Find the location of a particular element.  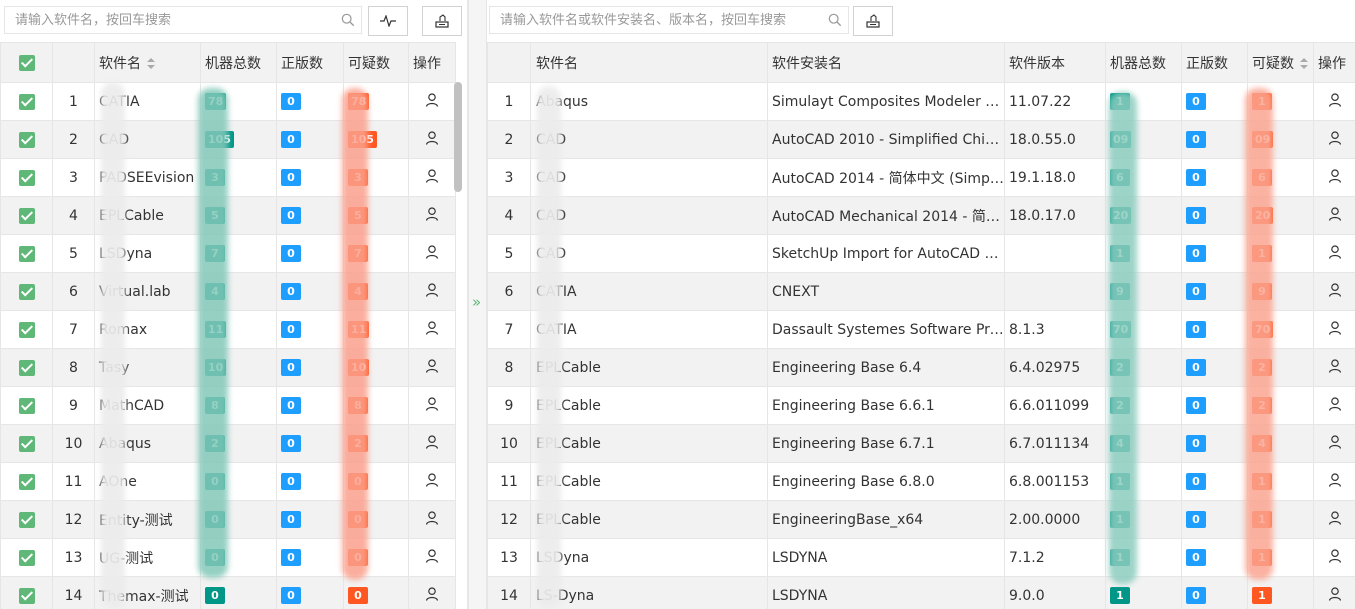

table-row: 14 LS-Dyna LSDYNA 9.0.0 1 0 1 is located at coordinates (921, 592).